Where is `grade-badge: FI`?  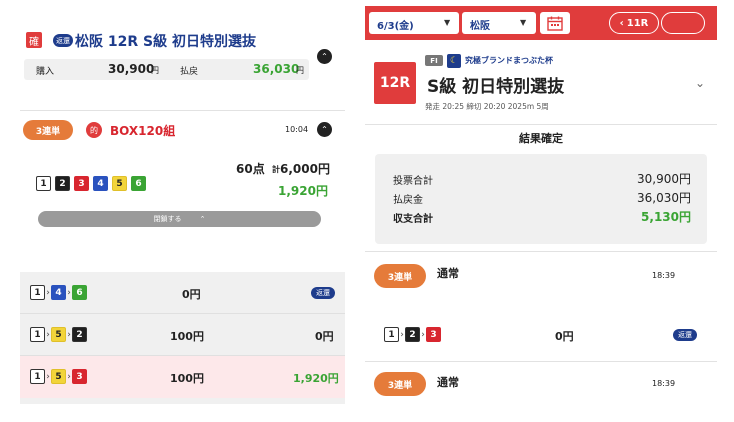 grade-badge: FI is located at coordinates (434, 60).